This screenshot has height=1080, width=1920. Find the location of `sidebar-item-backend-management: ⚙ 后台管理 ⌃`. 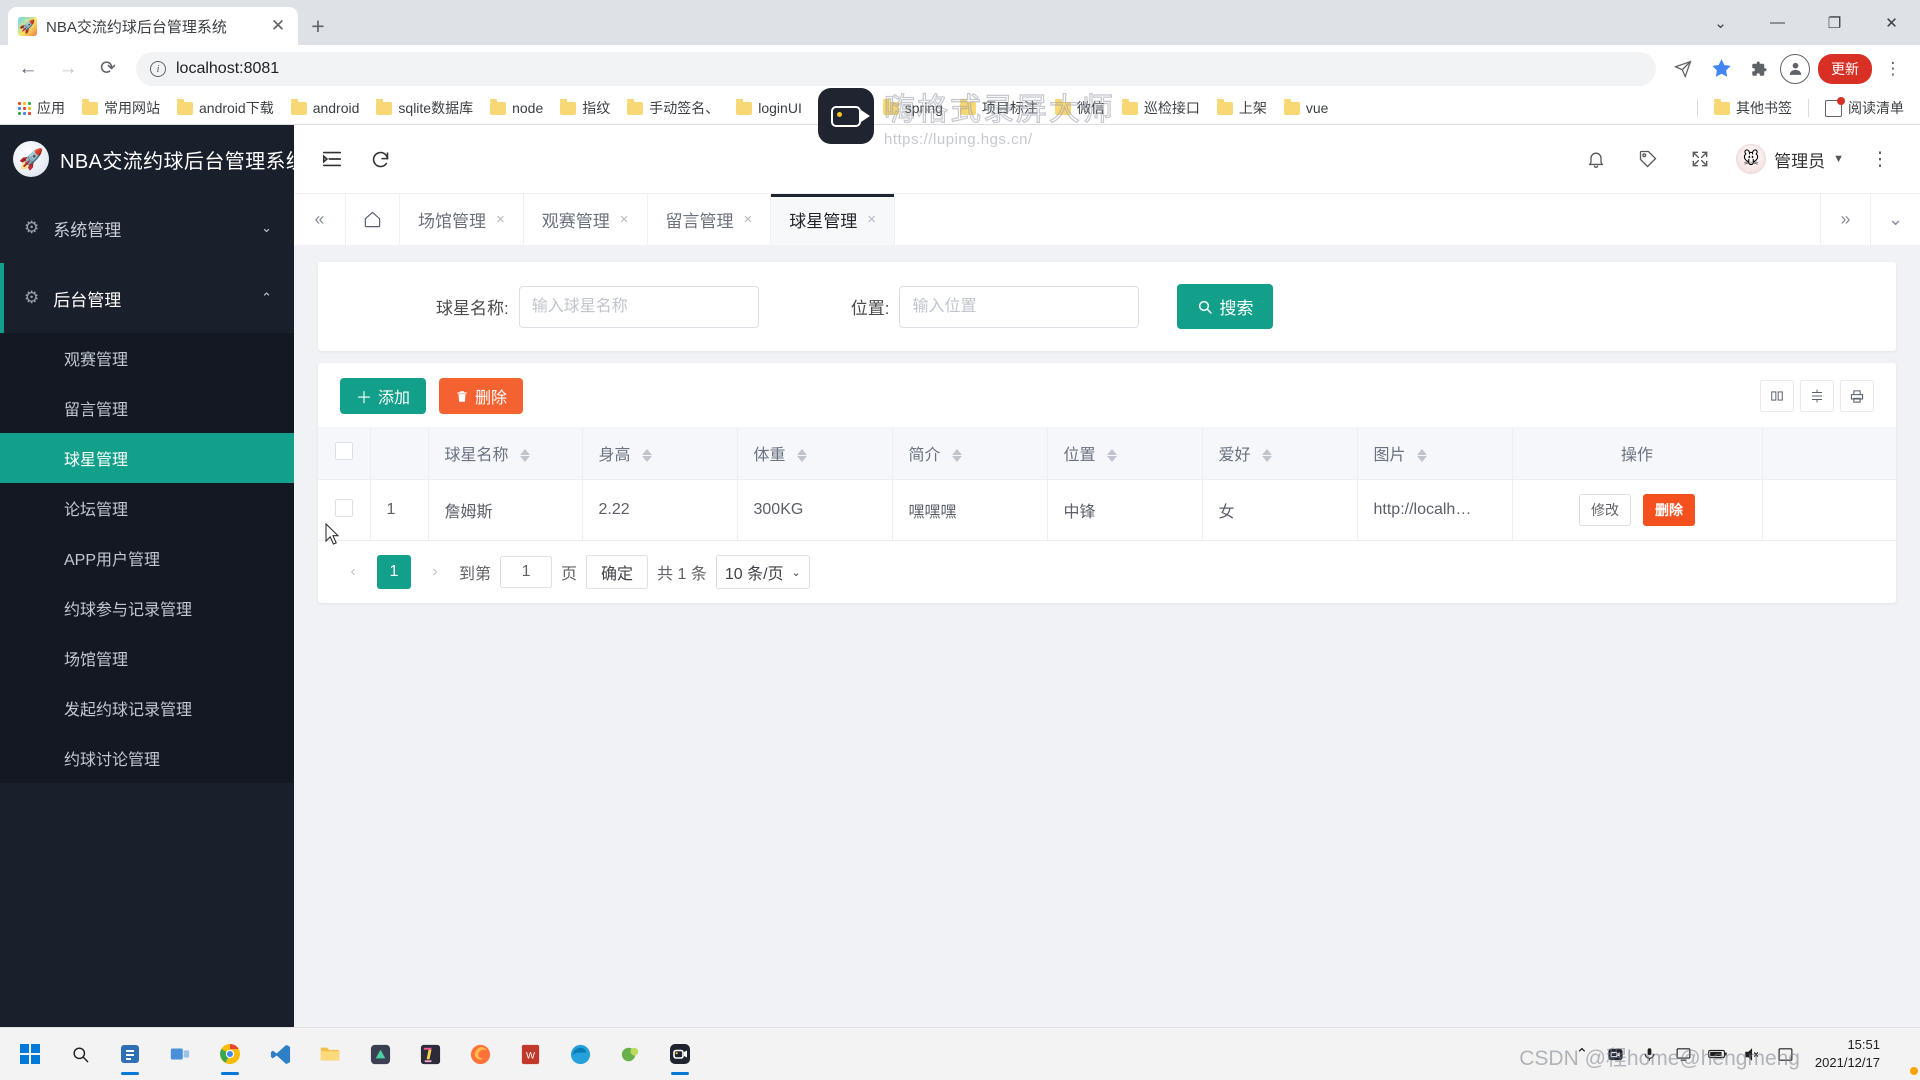

sidebar-item-backend-management: ⚙ 后台管理 ⌃ is located at coordinates (147, 298).